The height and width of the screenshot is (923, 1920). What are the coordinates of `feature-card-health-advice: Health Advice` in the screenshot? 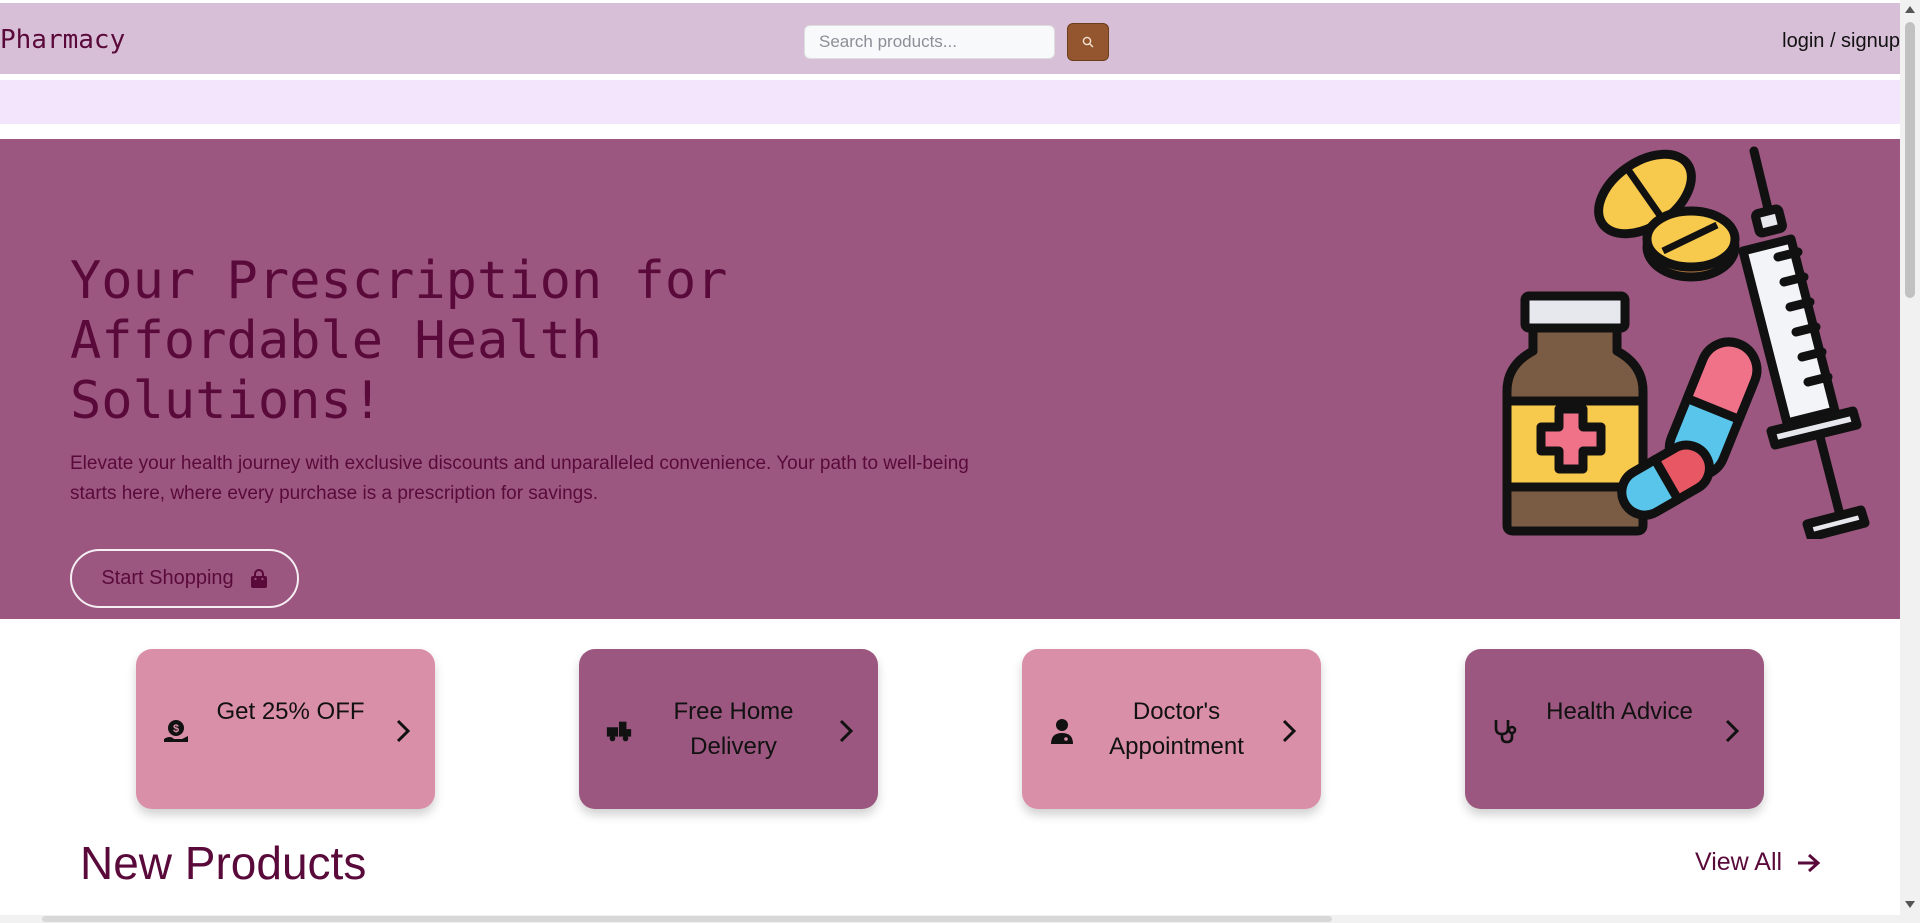 It's located at (1614, 729).